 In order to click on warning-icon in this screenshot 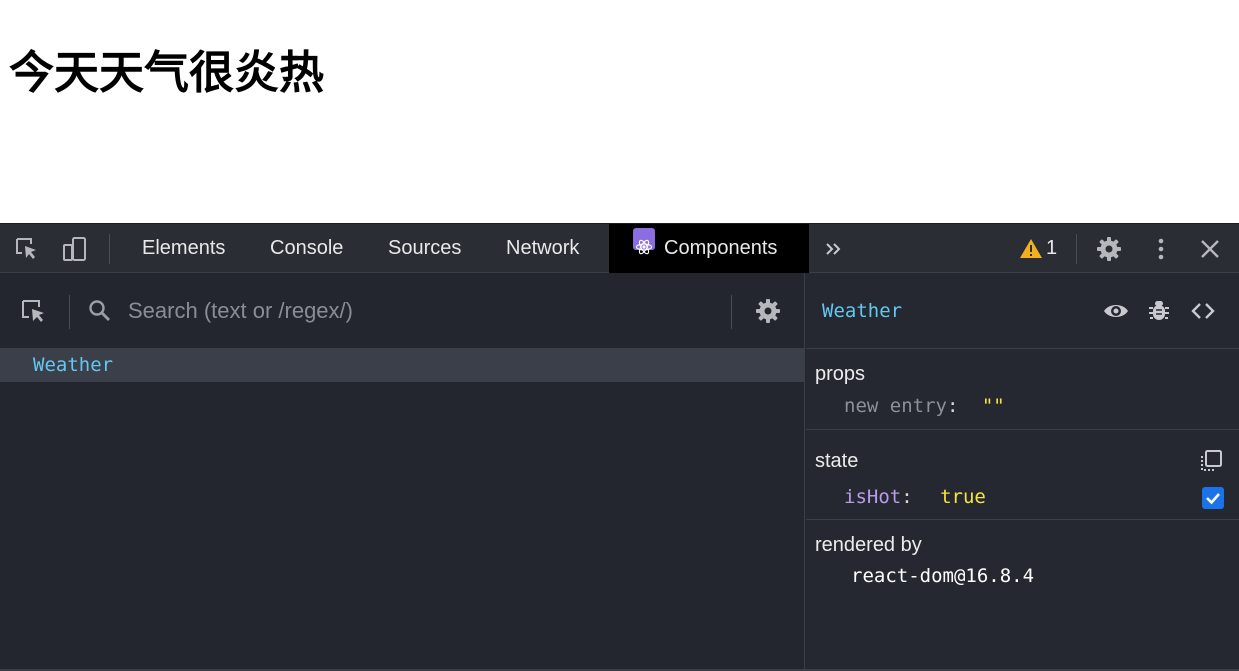, I will do `click(1031, 249)`.